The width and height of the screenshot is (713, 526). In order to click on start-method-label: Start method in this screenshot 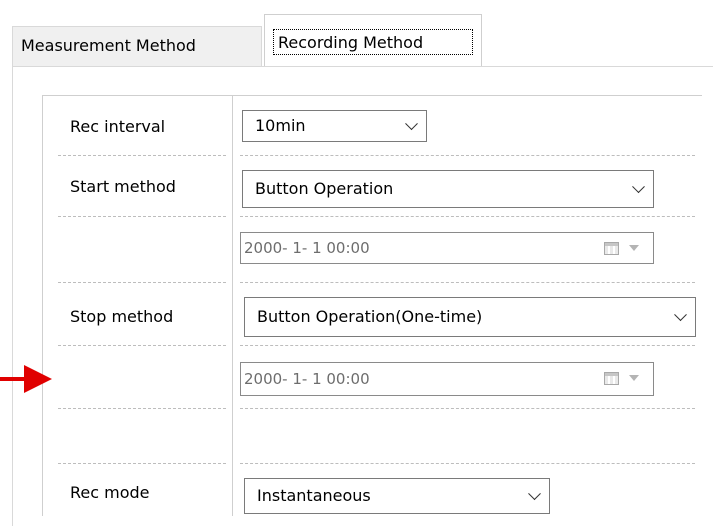, I will do `click(123, 186)`.